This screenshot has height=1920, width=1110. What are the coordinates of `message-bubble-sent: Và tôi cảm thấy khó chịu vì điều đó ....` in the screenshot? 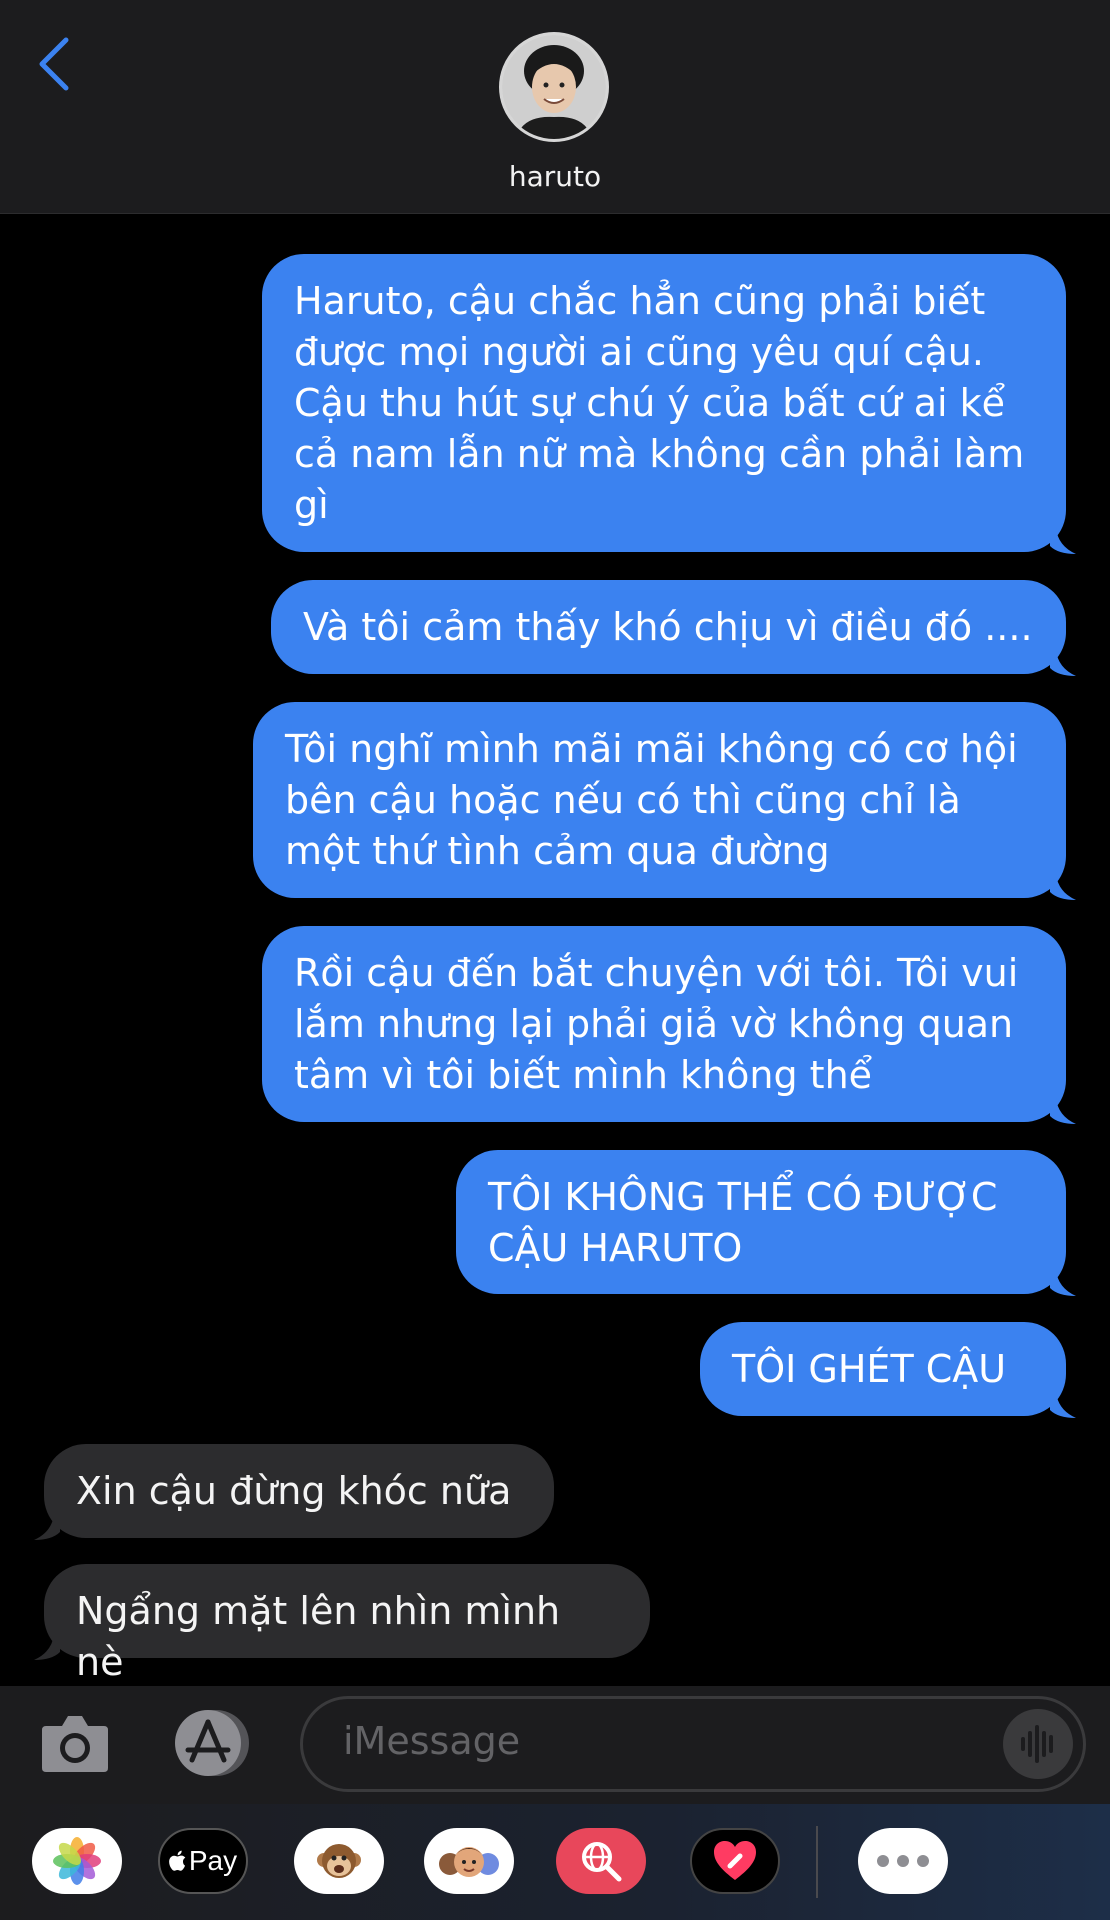 It's located at (668, 627).